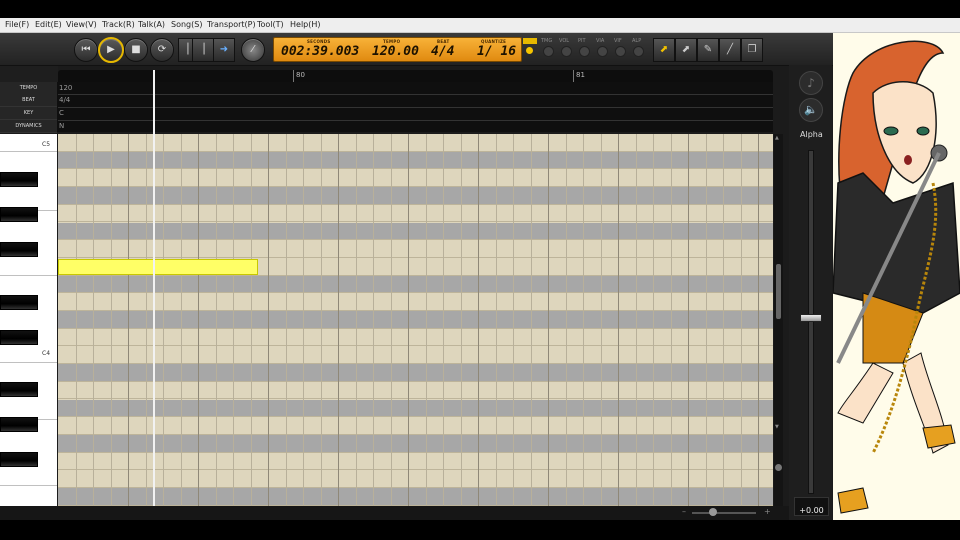 The image size is (960, 540). What do you see at coordinates (724, 513) in the screenshot?
I see `horizontal-zoom-track` at bounding box center [724, 513].